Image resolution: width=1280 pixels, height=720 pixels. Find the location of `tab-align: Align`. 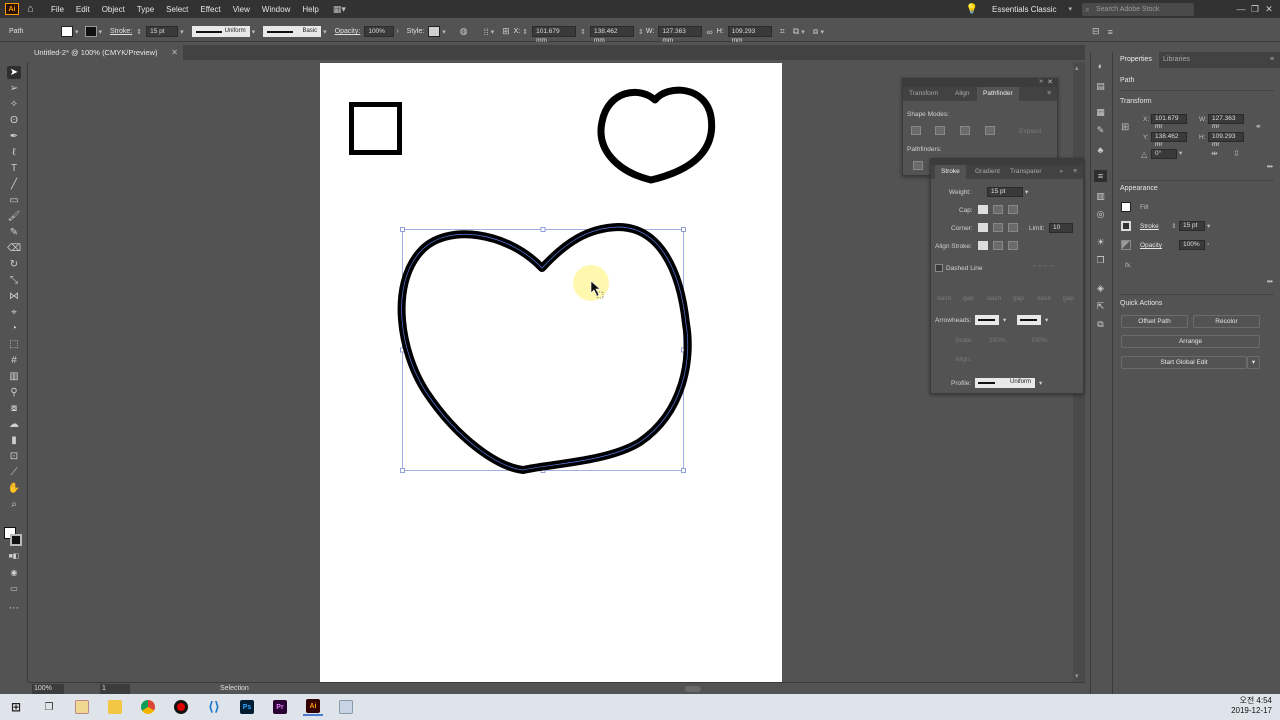

tab-align: Align is located at coordinates (962, 94).